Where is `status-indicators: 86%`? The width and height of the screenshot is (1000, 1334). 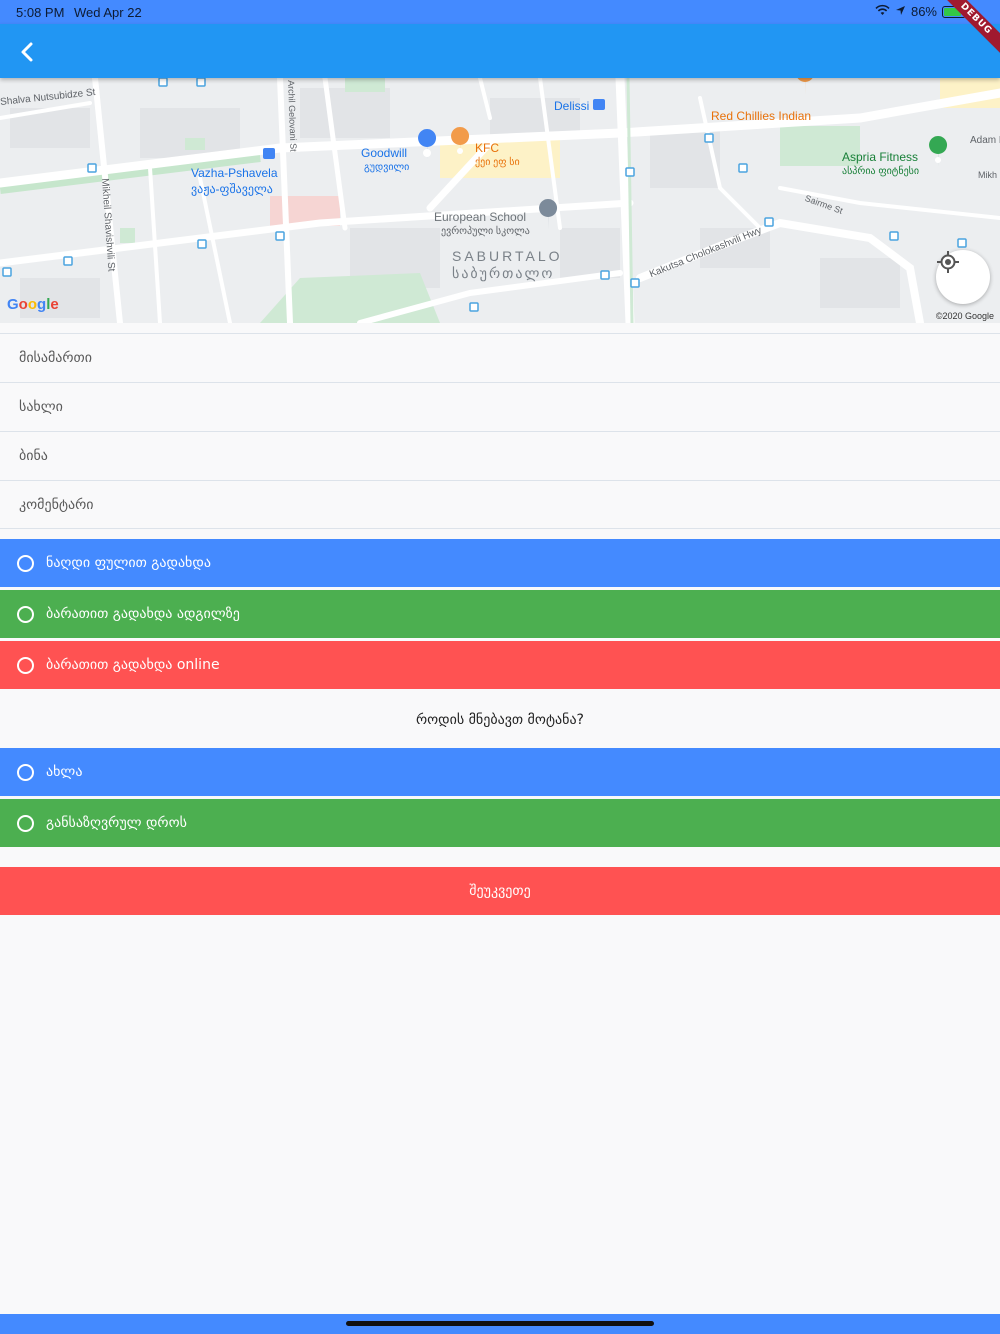
status-indicators: 86% is located at coordinates (921, 11).